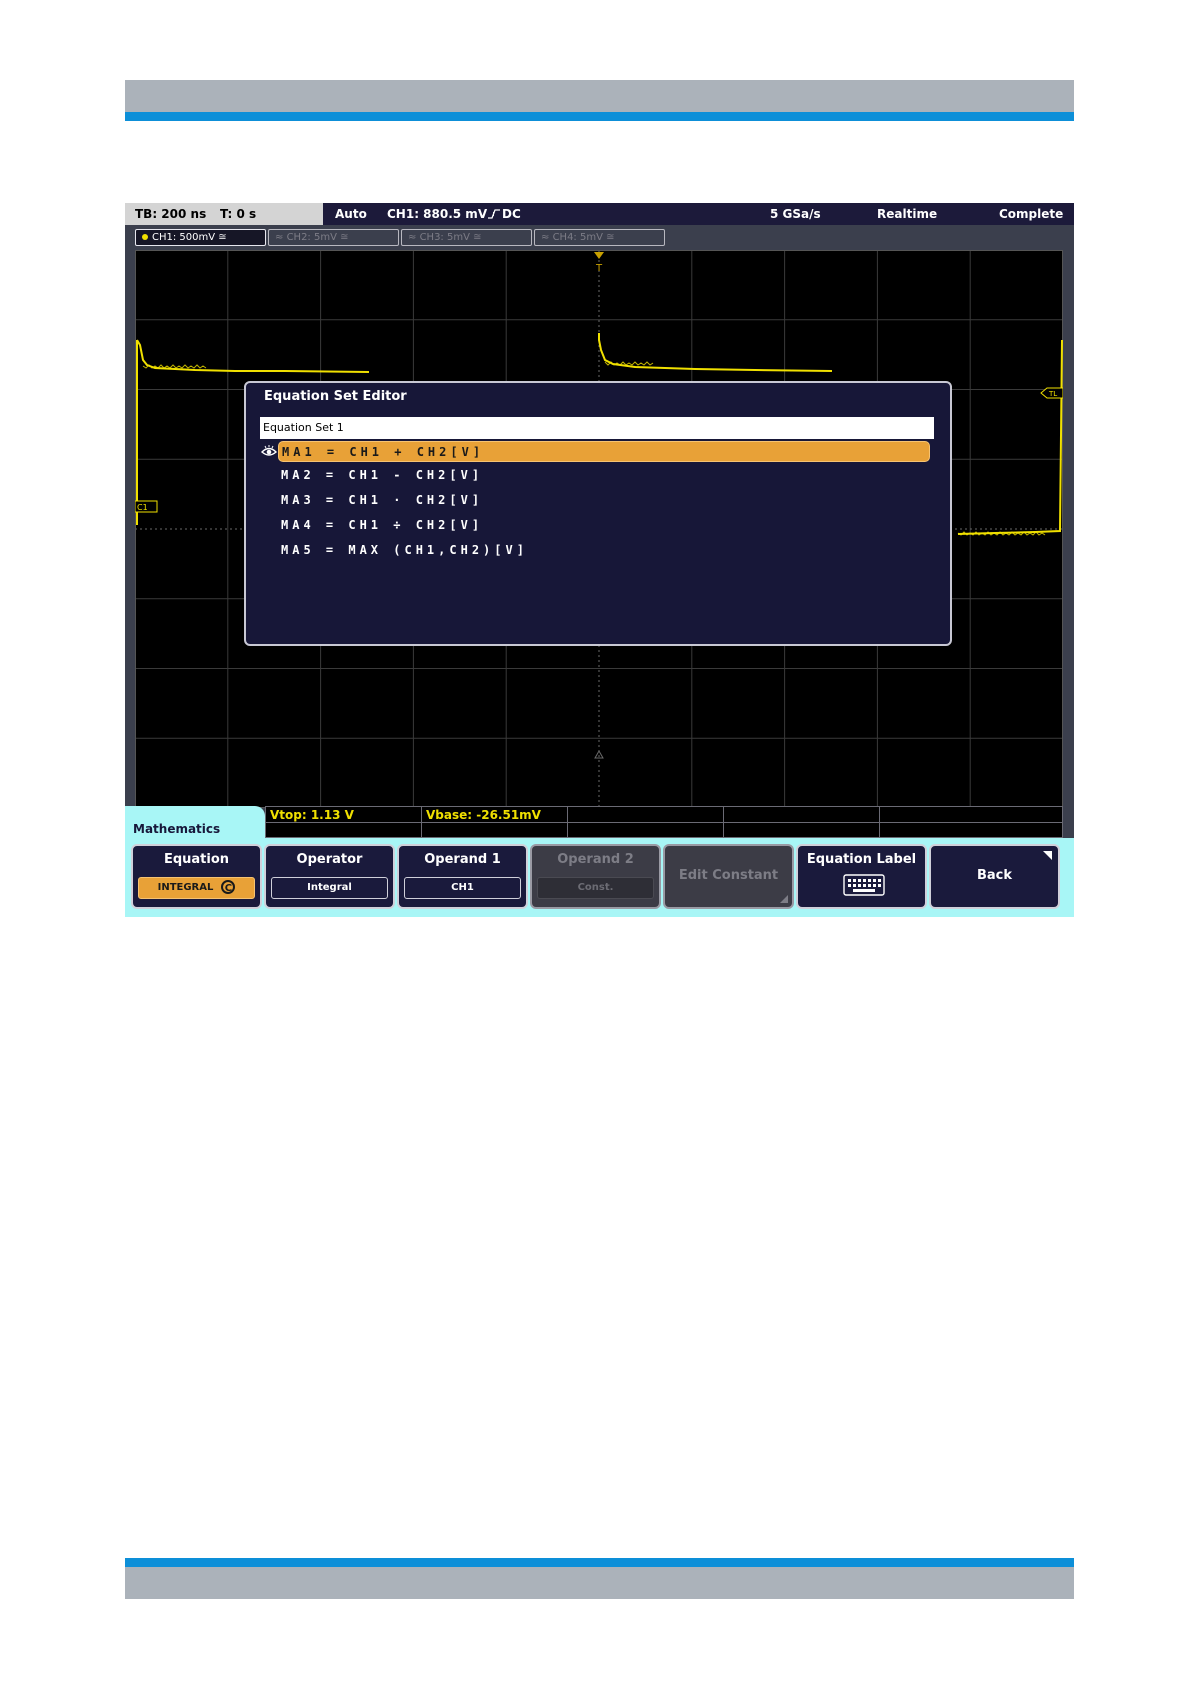 This screenshot has height=1685, width=1192. Describe the element at coordinates (311, 237) in the screenshot. I see `channel-label: CH2: 5mV` at that location.